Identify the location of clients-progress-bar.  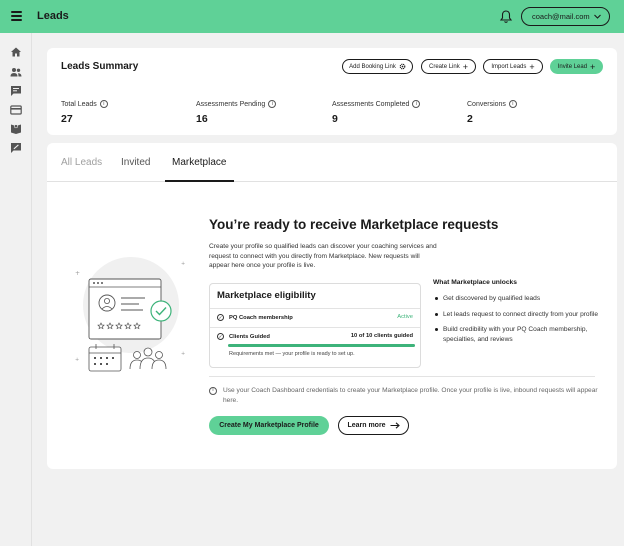
(321, 345).